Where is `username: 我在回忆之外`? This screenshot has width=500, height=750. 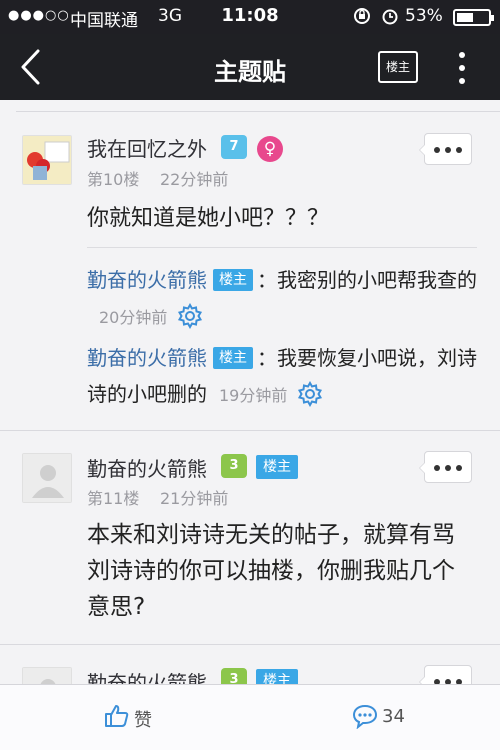 username: 我在回忆之外 is located at coordinates (147, 147).